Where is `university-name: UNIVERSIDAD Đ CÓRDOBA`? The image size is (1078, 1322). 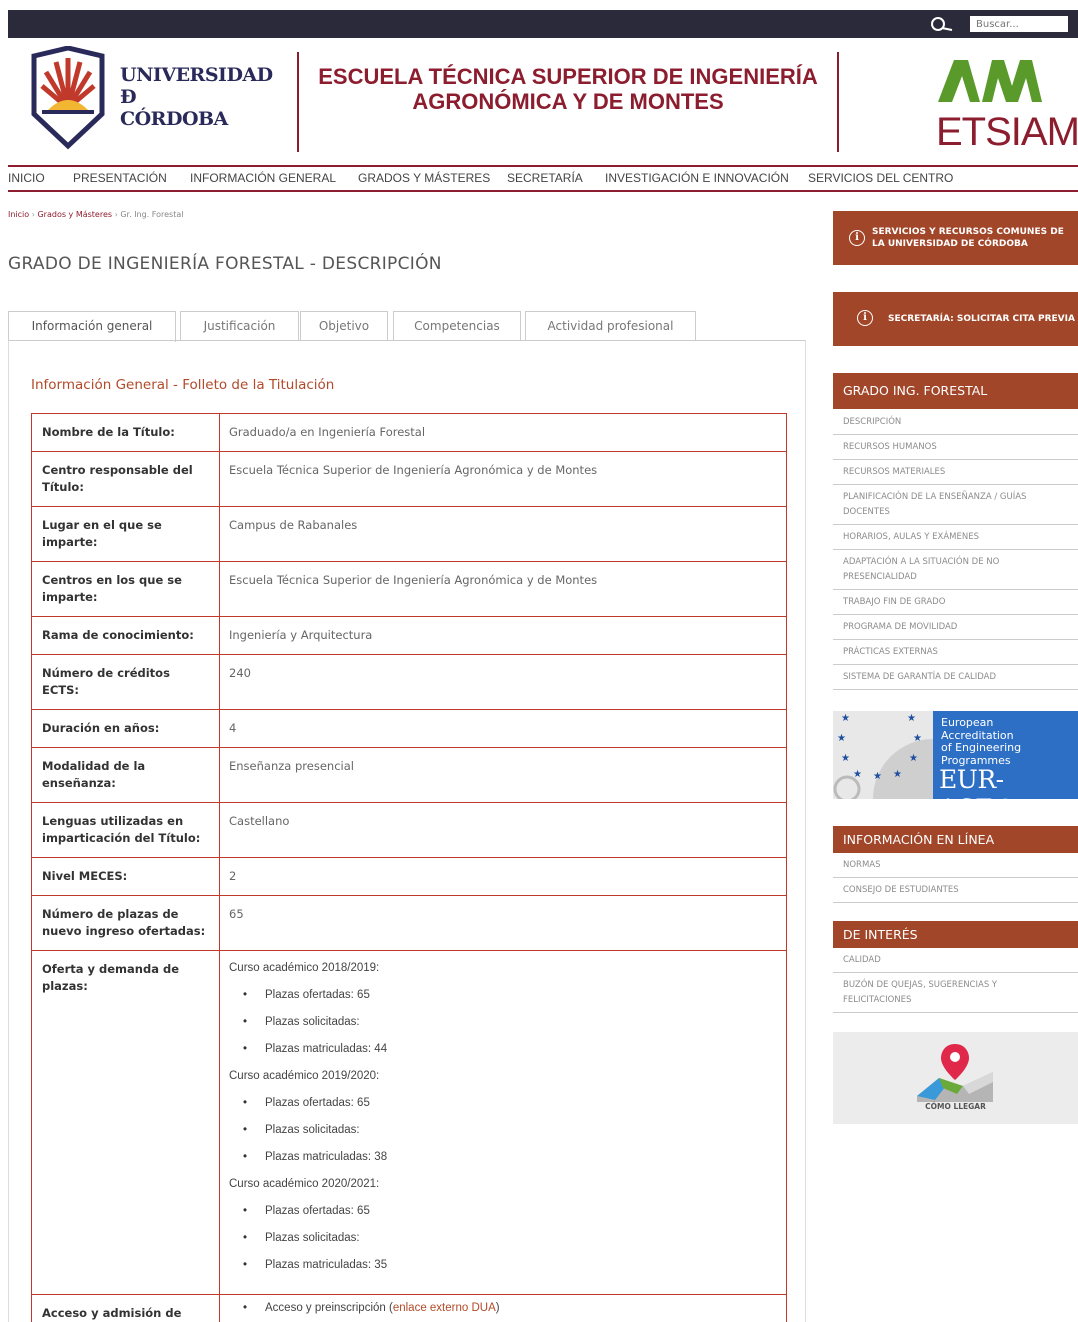 university-name: UNIVERSIDAD Đ CÓRDOBA is located at coordinates (196, 97).